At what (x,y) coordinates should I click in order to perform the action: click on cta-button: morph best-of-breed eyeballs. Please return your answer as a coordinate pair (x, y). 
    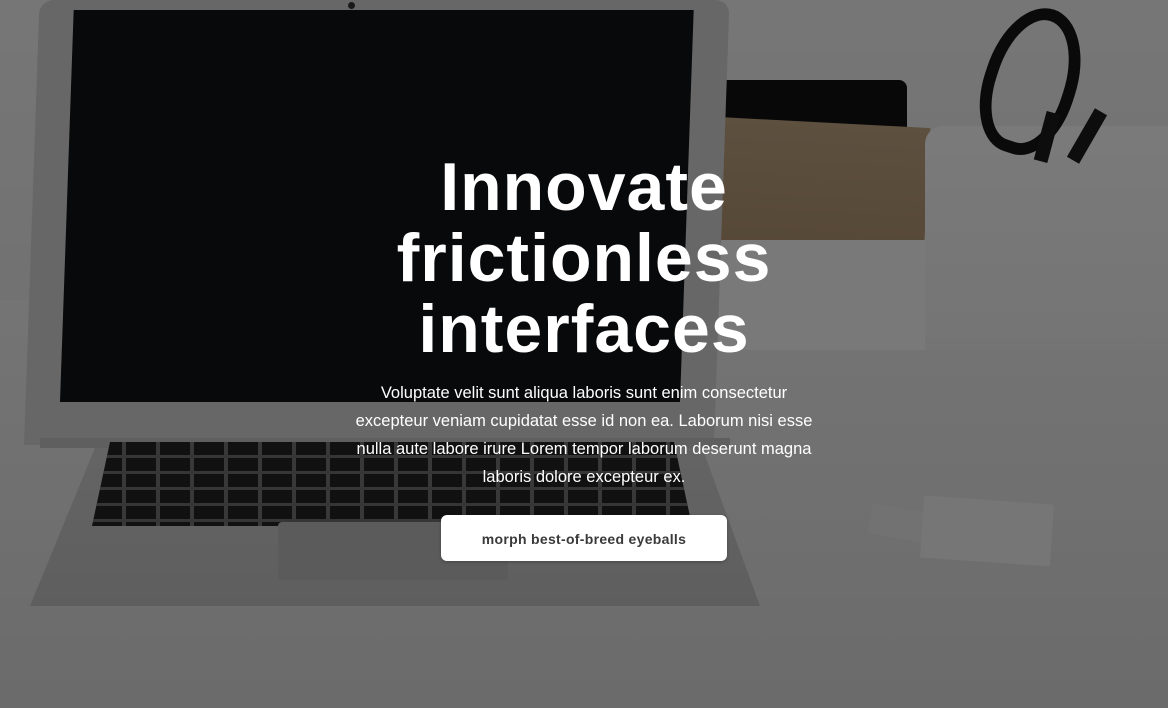
    Looking at the image, I should click on (584, 538).